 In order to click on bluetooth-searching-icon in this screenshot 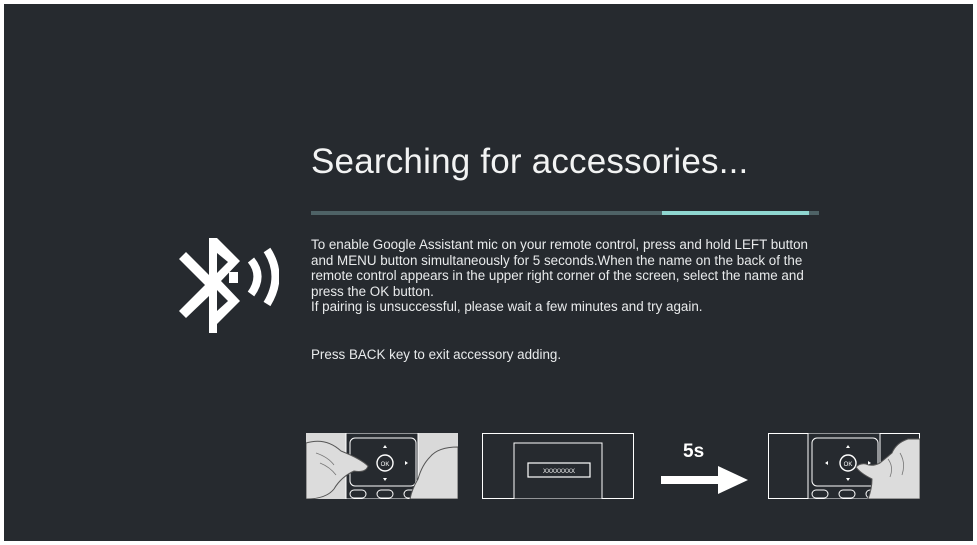, I will do `click(227, 288)`.